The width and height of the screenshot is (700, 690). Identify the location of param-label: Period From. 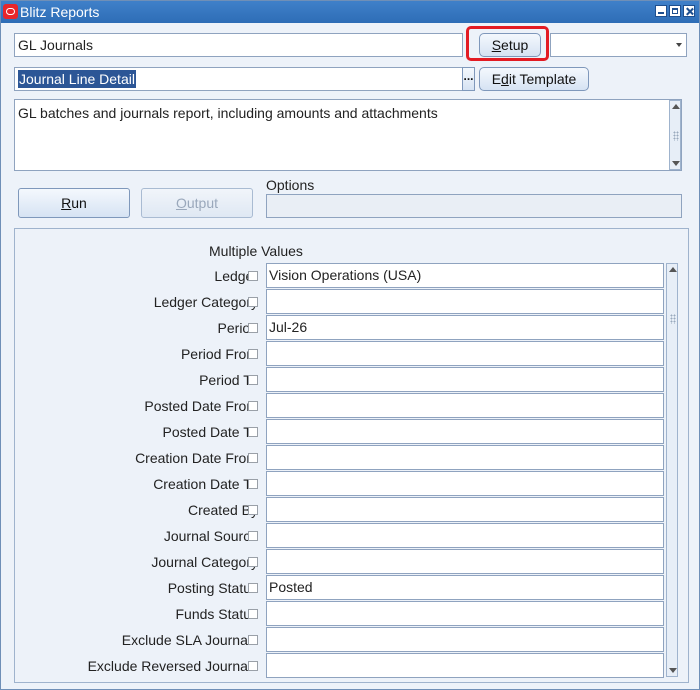
(219, 354).